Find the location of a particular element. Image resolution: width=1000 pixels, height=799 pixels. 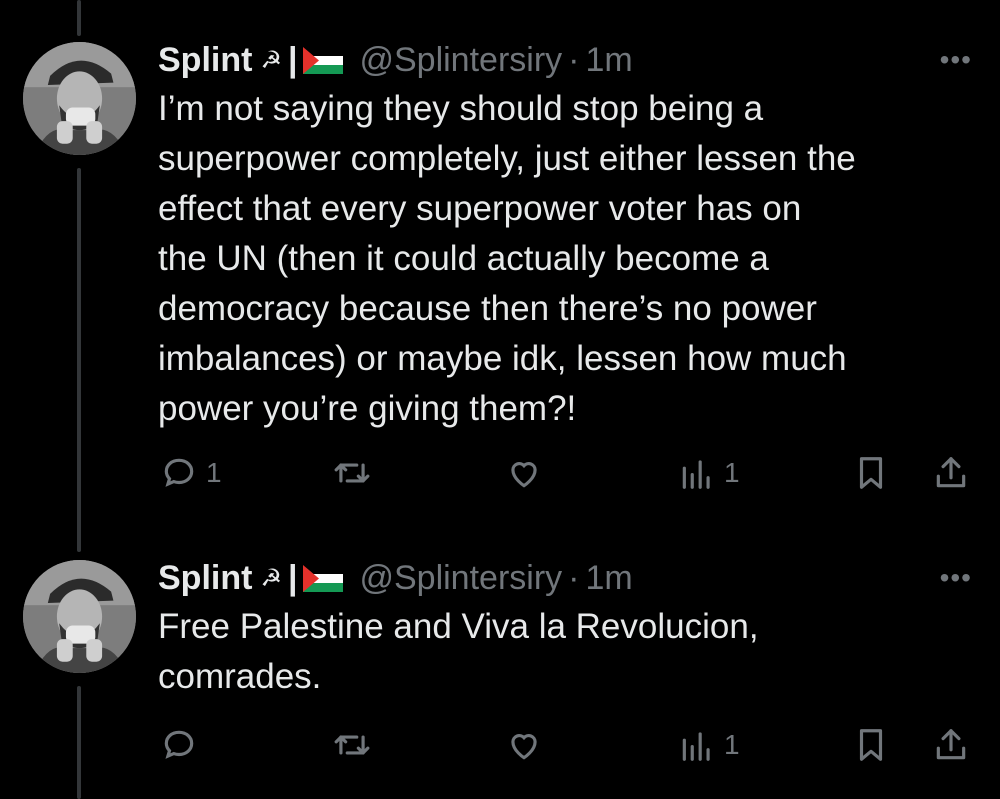

reply-button is located at coordinates (183, 745).